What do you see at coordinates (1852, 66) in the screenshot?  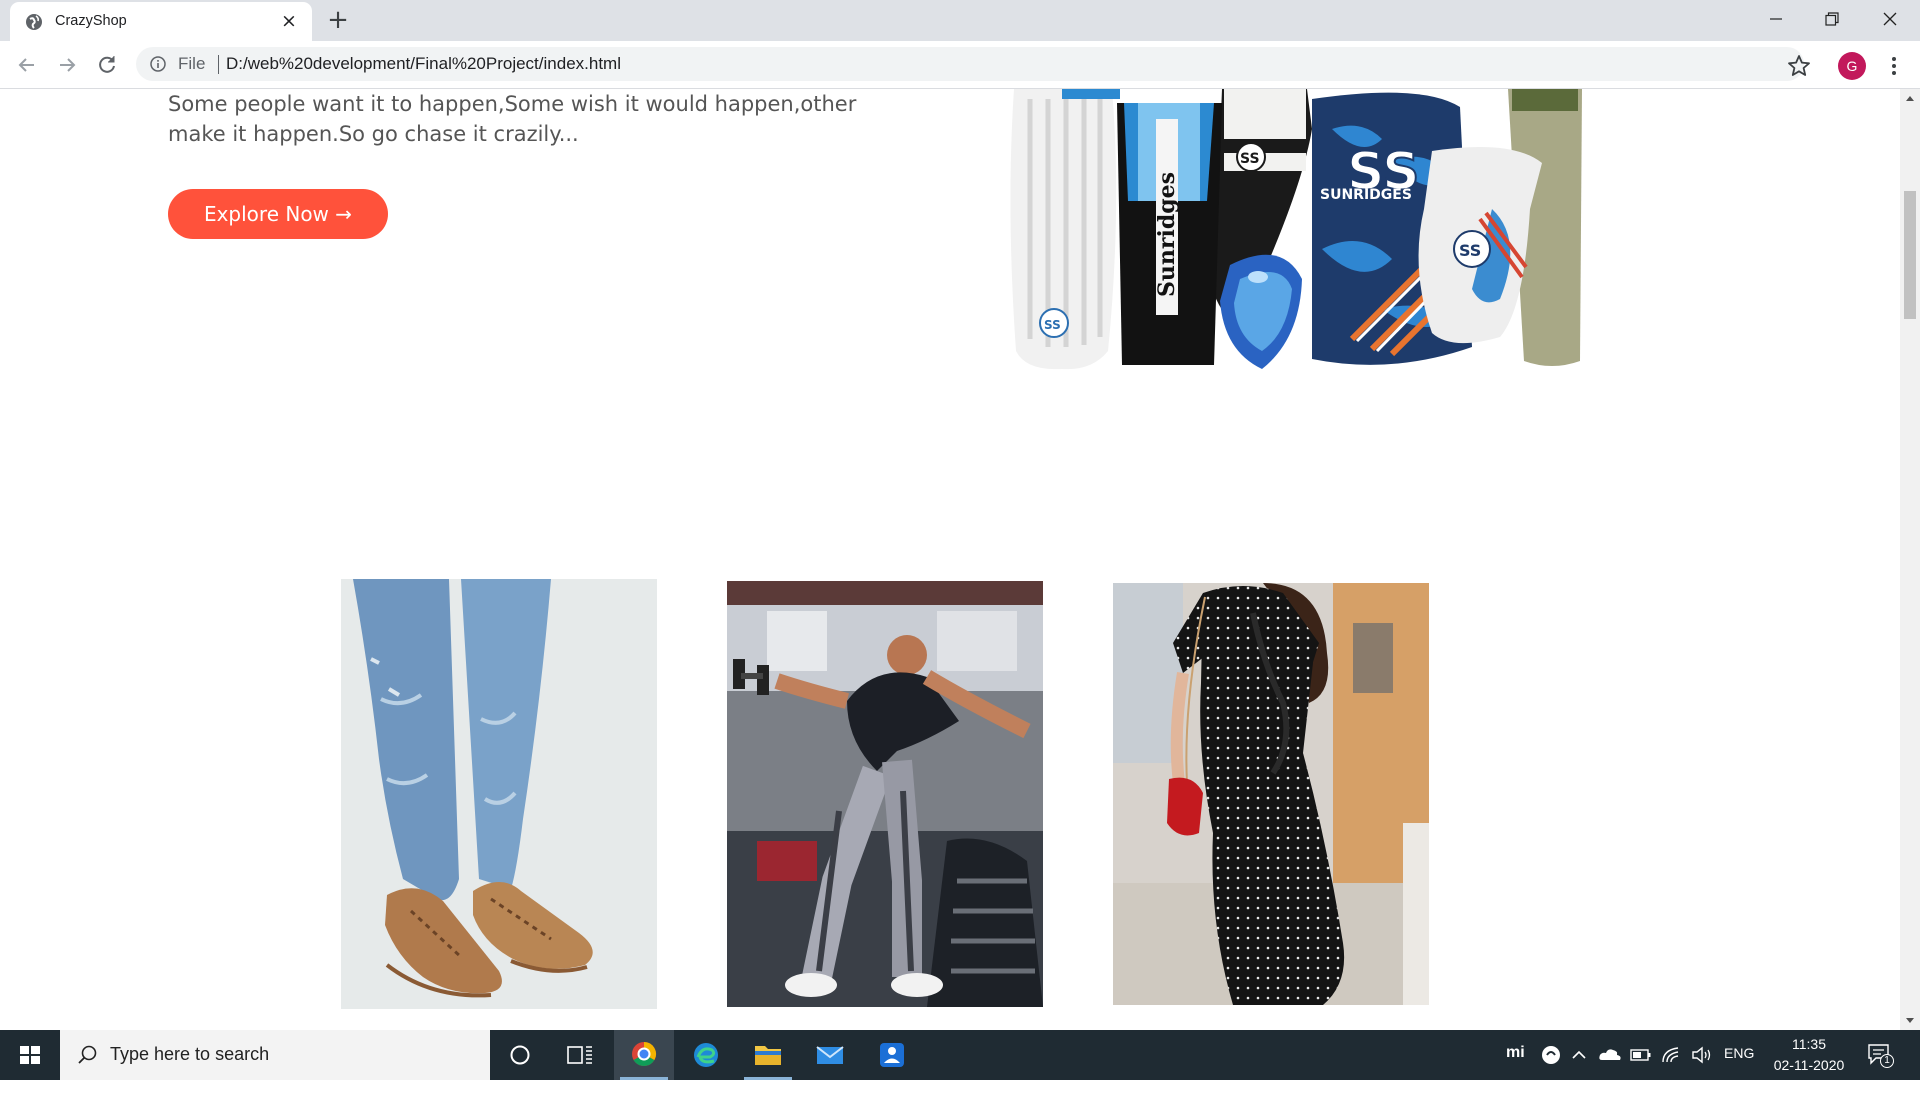 I see `profile-avatar: G` at bounding box center [1852, 66].